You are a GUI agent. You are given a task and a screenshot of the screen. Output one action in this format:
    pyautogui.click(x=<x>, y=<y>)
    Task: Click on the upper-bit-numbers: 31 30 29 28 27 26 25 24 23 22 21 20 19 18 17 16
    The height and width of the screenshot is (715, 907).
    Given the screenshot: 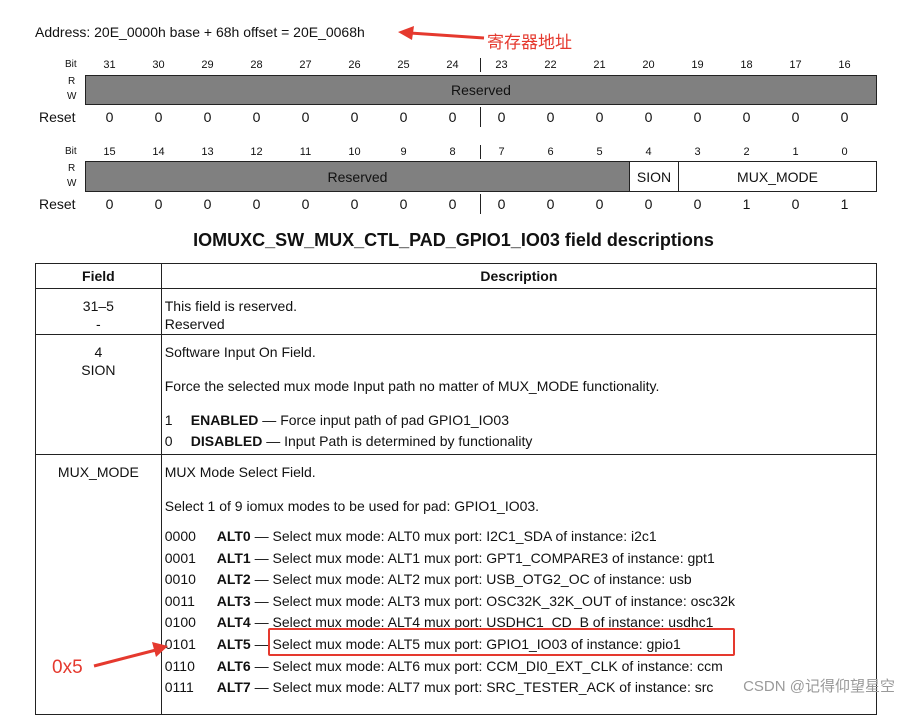 What is the action you would take?
    pyautogui.click(x=481, y=65)
    